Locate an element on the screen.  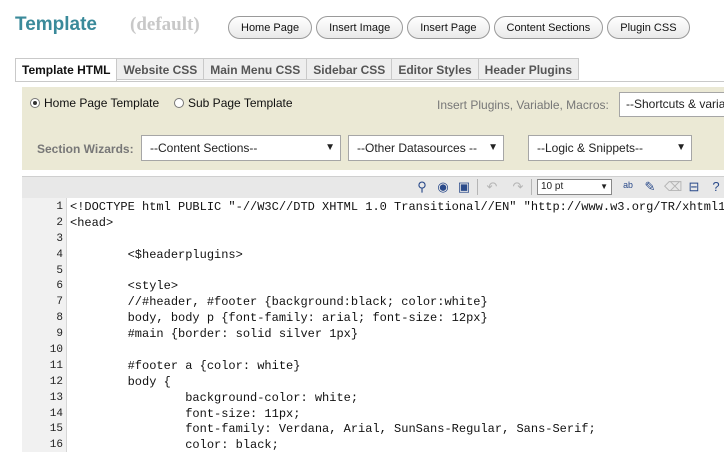
page-title: Template is located at coordinates (56, 24).